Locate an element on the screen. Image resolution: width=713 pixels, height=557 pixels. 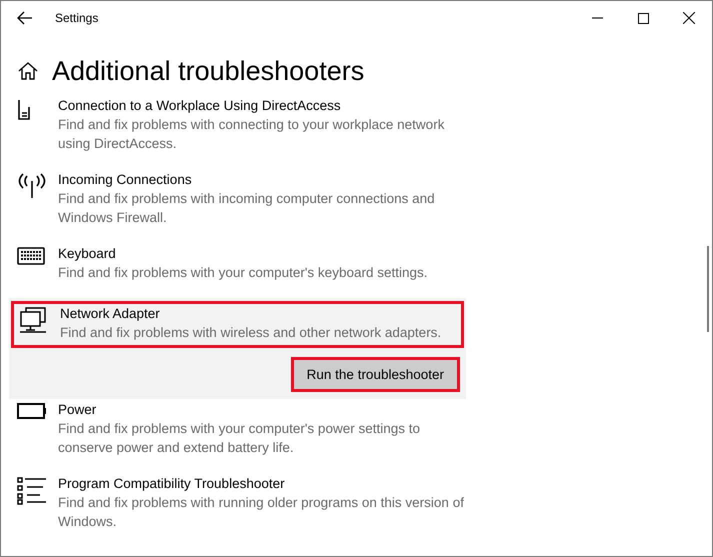
maximize-icon is located at coordinates (643, 18).